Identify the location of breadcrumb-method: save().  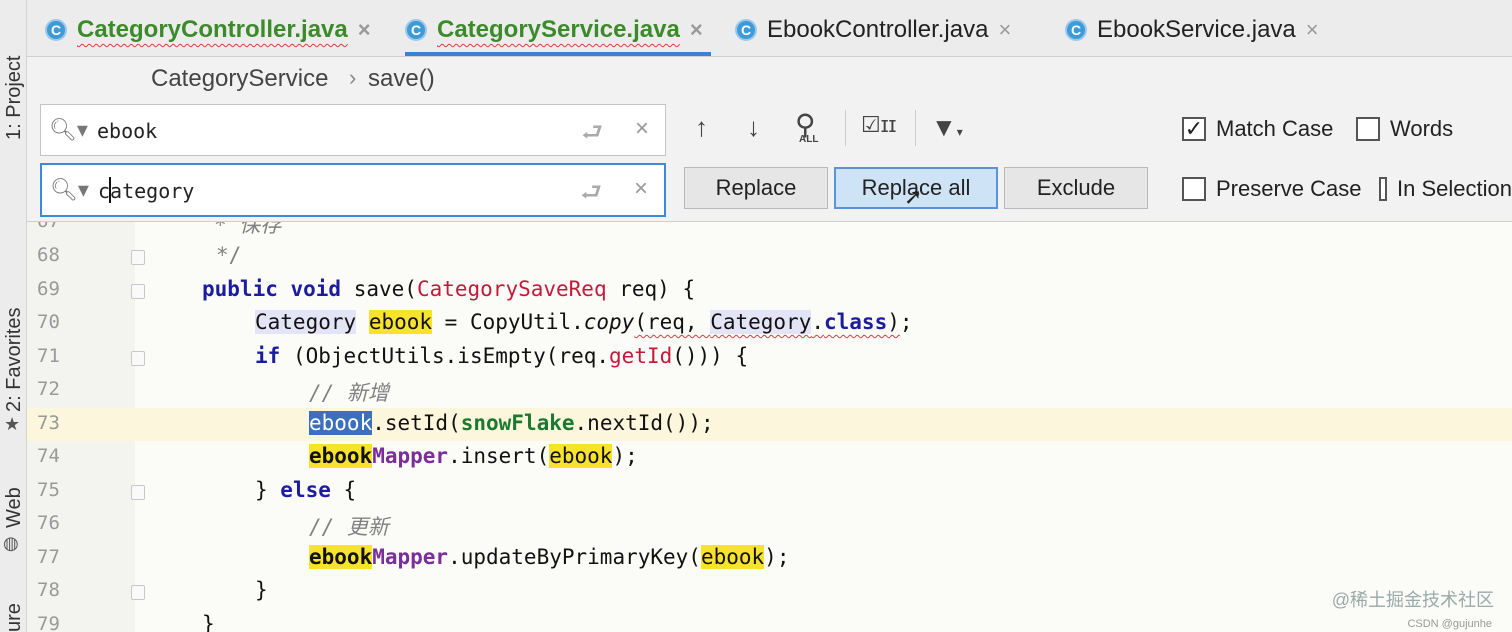
(401, 79).